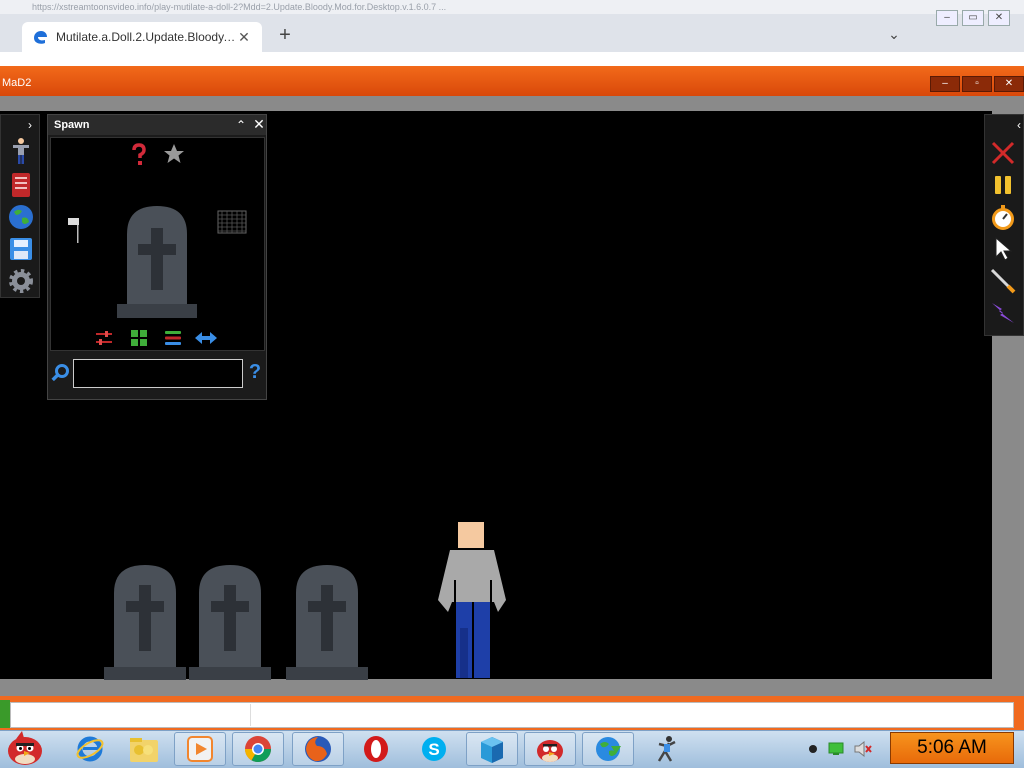  Describe the element at coordinates (512, 81) in the screenshot. I see `game-window-titlebar: MaD2` at that location.